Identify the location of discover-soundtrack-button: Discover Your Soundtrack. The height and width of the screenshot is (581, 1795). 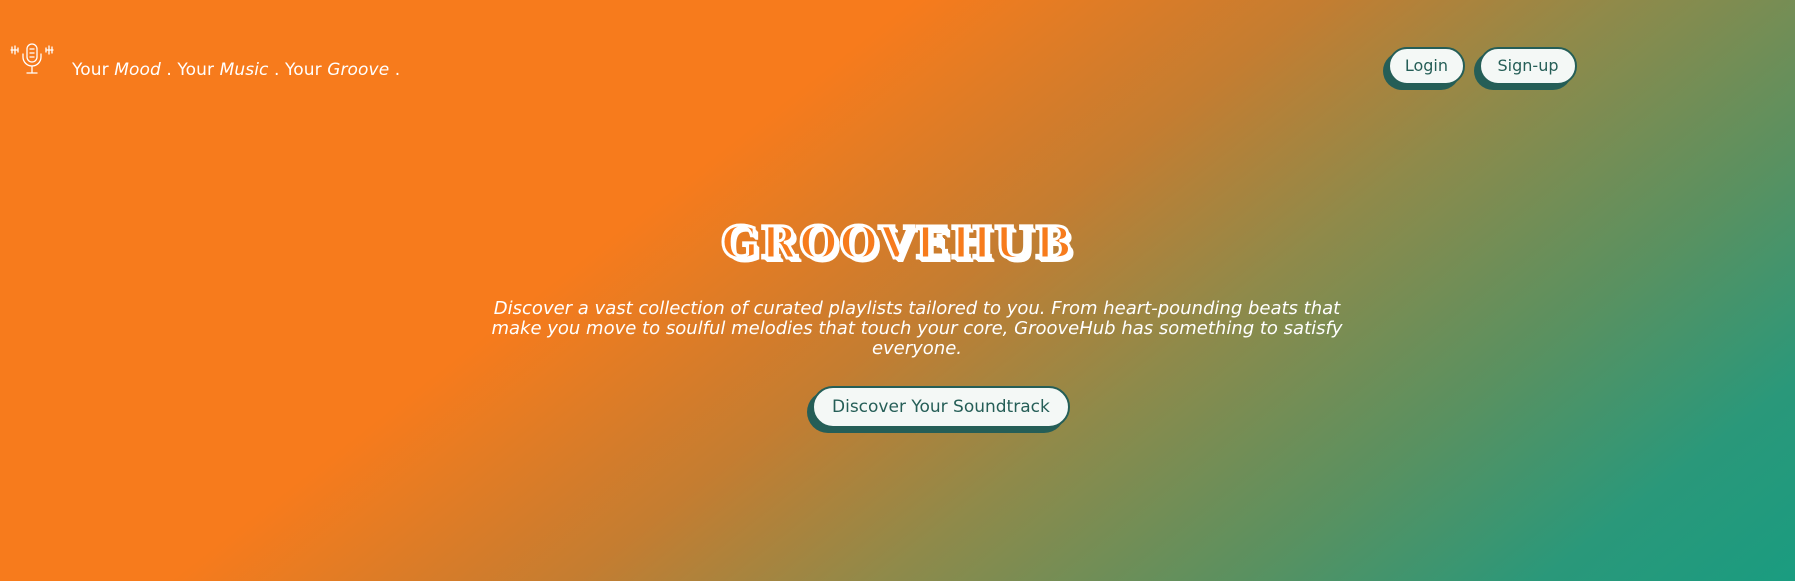
(941, 407).